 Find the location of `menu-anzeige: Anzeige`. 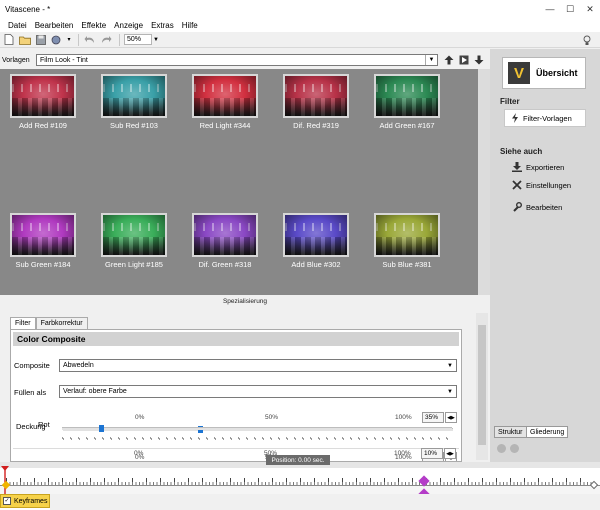

menu-anzeige: Anzeige is located at coordinates (128, 25).